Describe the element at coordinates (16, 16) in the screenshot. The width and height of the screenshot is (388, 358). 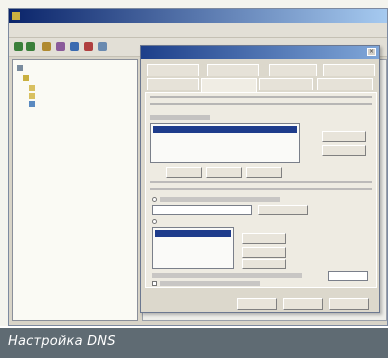
I see `console-icon` at that location.